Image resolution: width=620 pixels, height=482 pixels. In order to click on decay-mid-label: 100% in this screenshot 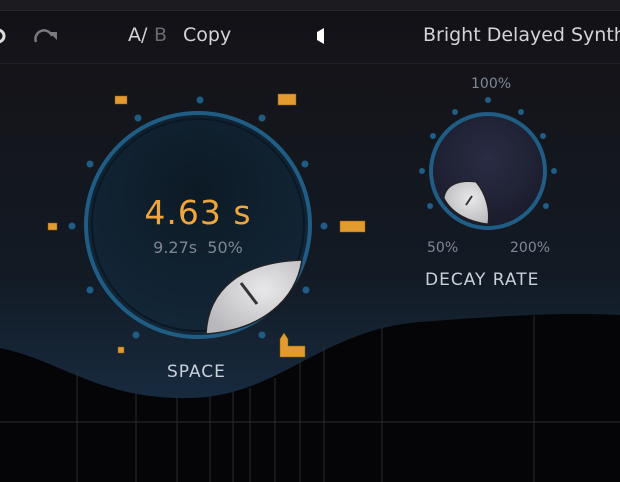, I will do `click(491, 84)`.